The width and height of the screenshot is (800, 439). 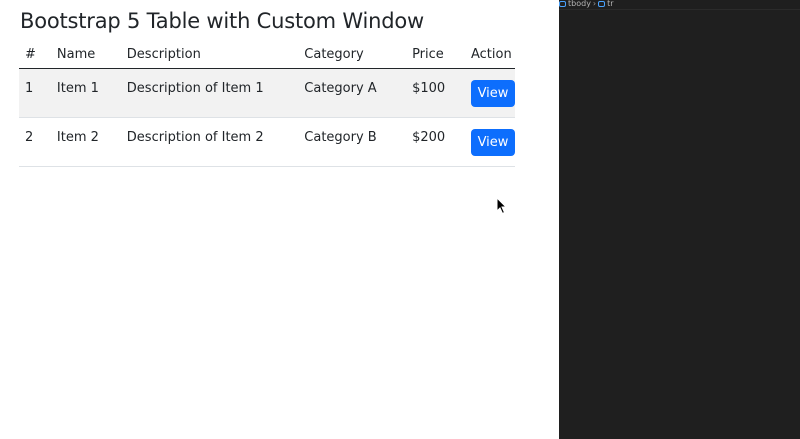 What do you see at coordinates (85, 54) in the screenshot?
I see `header-name: Name` at bounding box center [85, 54].